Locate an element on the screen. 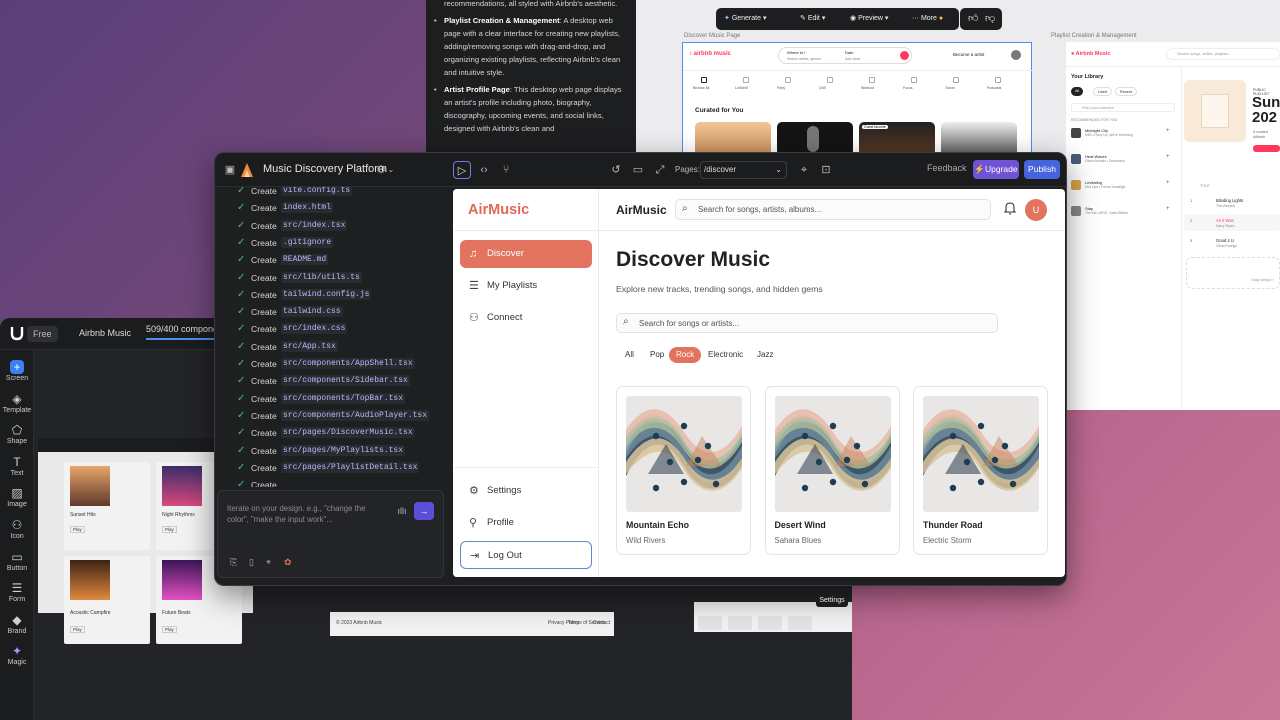 This screenshot has width=1280, height=720. category-tab: Focus is located at coordinates (908, 88).